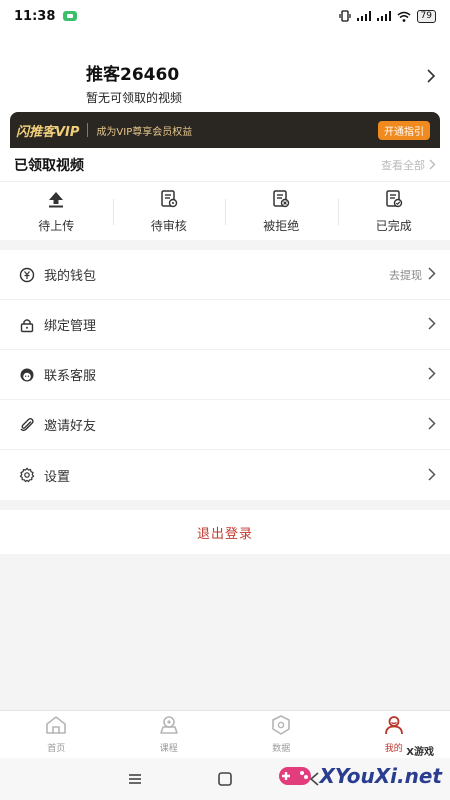  I want to click on data-icon, so click(281, 727).